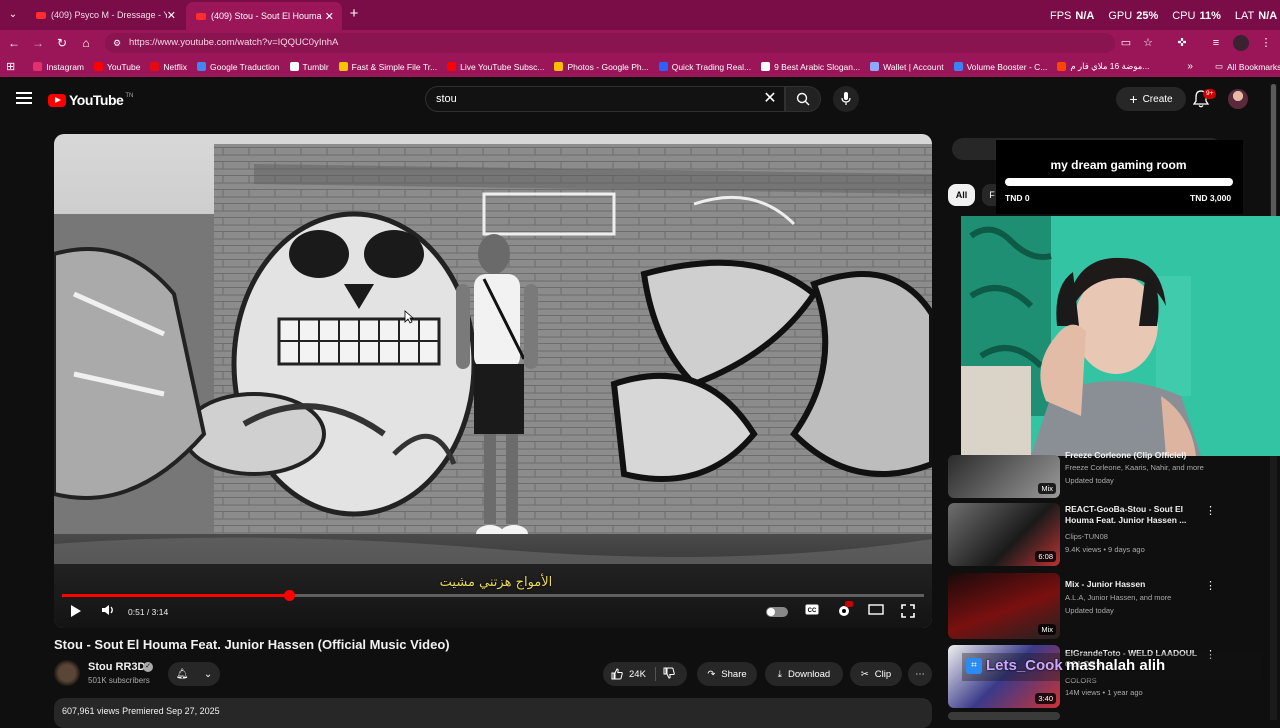 The height and width of the screenshot is (728, 1280). Describe the element at coordinates (1216, 43) in the screenshot. I see `media-controls-icon: ≡` at that location.